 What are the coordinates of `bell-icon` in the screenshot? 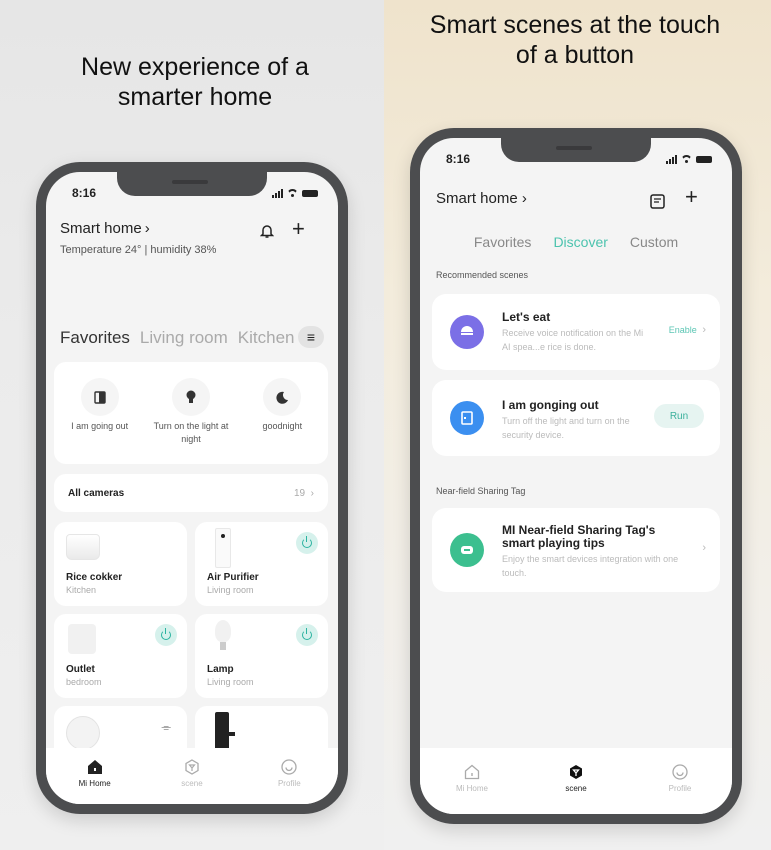 It's located at (267, 231).